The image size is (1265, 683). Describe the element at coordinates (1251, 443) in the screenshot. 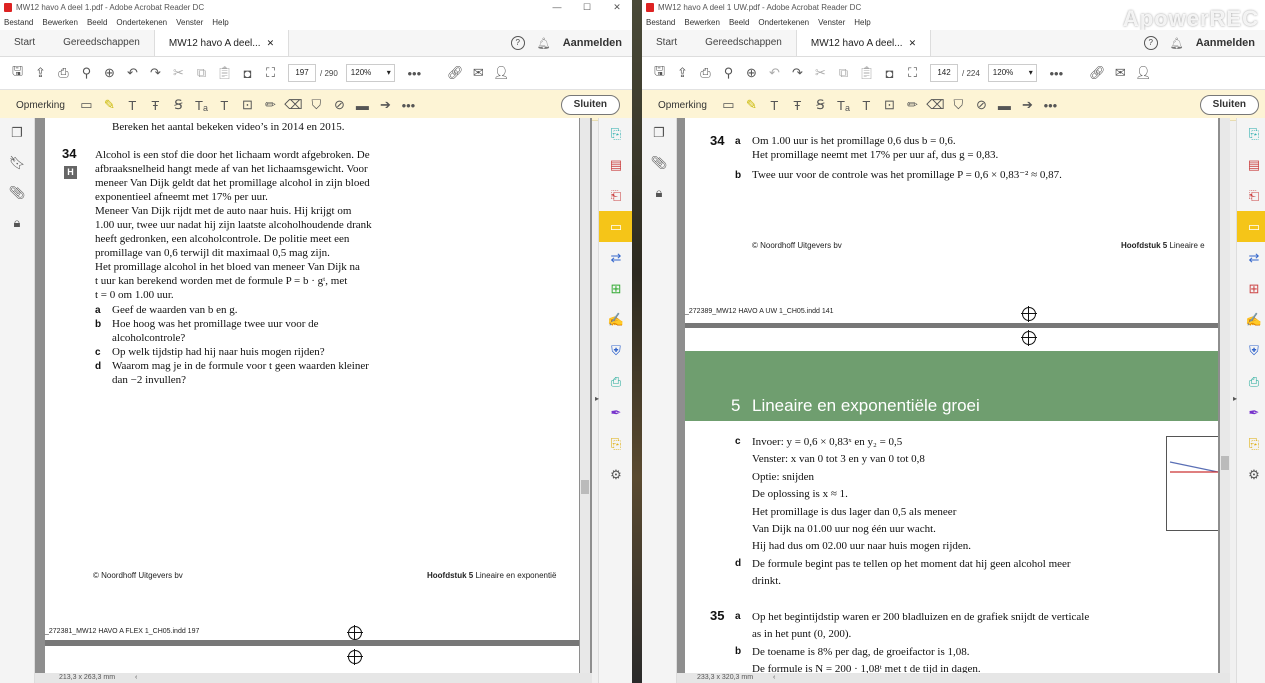

I see `export-doc-icon: ⎘` at that location.